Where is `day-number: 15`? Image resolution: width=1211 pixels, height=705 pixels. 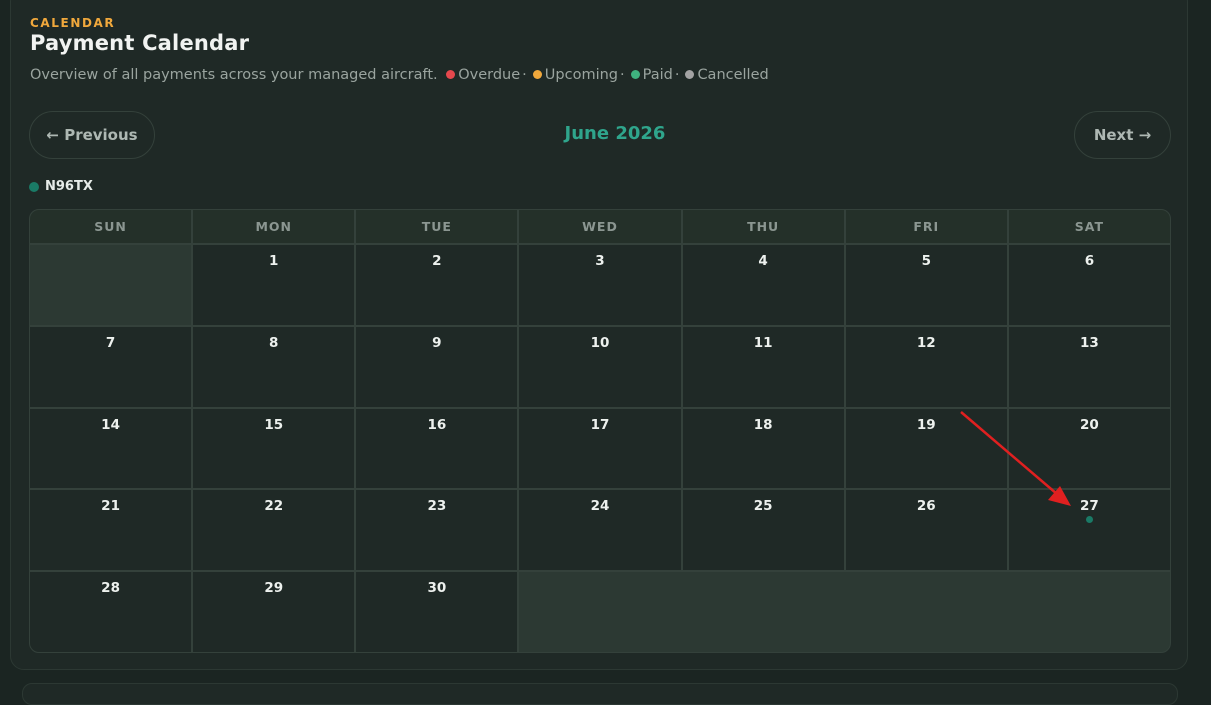 day-number: 15 is located at coordinates (274, 424).